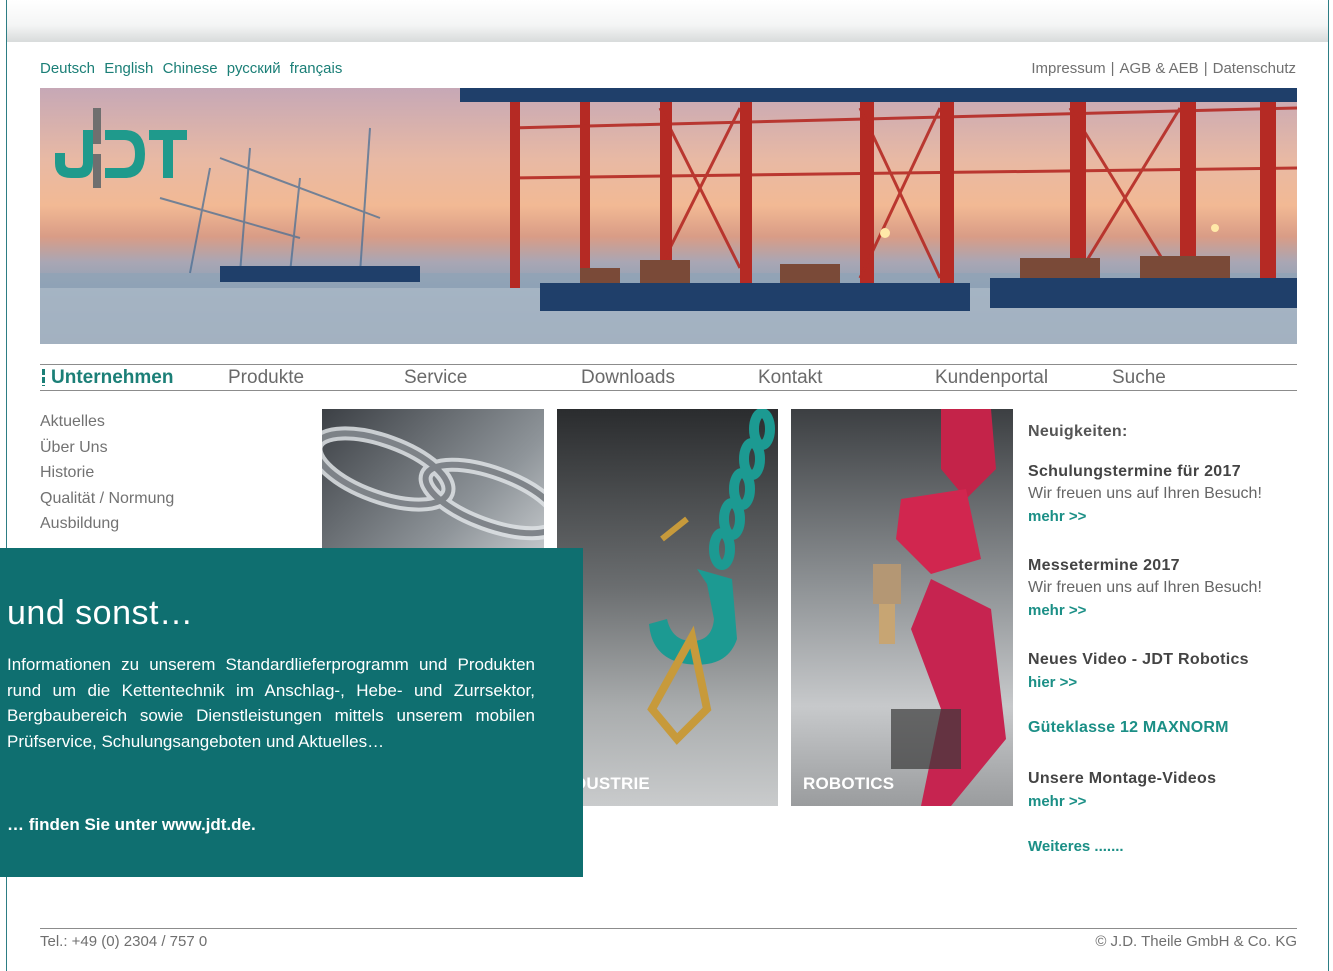 This screenshot has width=1333, height=971. I want to click on news-link-montage-videos: mehr >>, so click(1122, 801).